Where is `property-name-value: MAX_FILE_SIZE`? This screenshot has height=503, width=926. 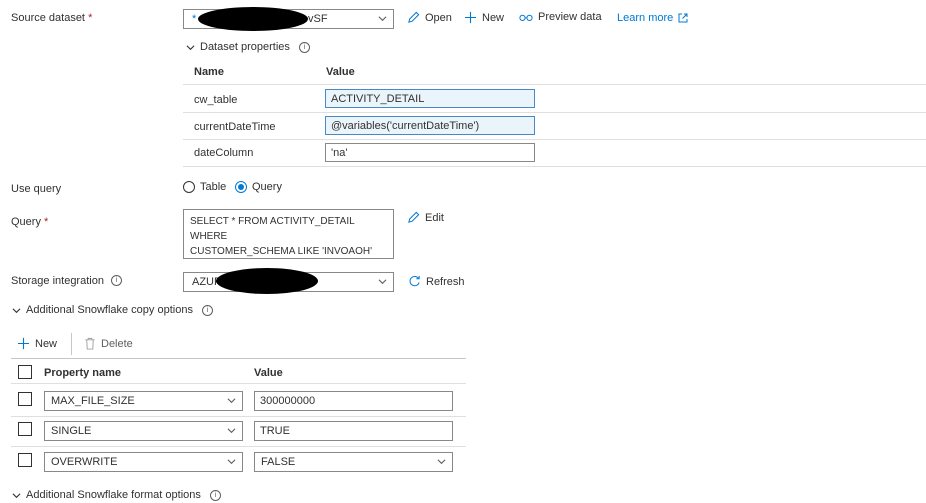 property-name-value: MAX_FILE_SIZE is located at coordinates (93, 401).